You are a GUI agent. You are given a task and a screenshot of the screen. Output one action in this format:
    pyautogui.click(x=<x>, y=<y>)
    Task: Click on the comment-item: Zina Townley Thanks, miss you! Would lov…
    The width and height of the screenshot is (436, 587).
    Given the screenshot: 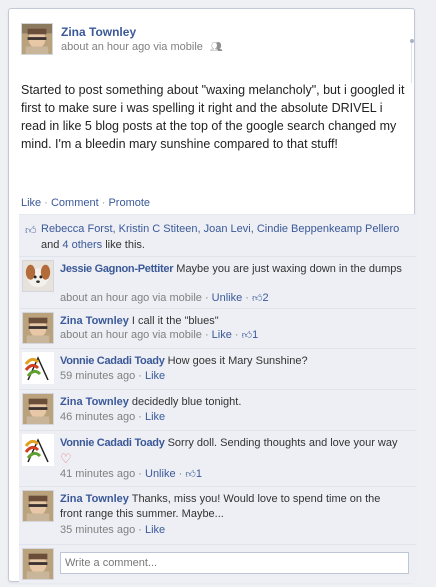 What is the action you would take?
    pyautogui.click(x=217, y=516)
    